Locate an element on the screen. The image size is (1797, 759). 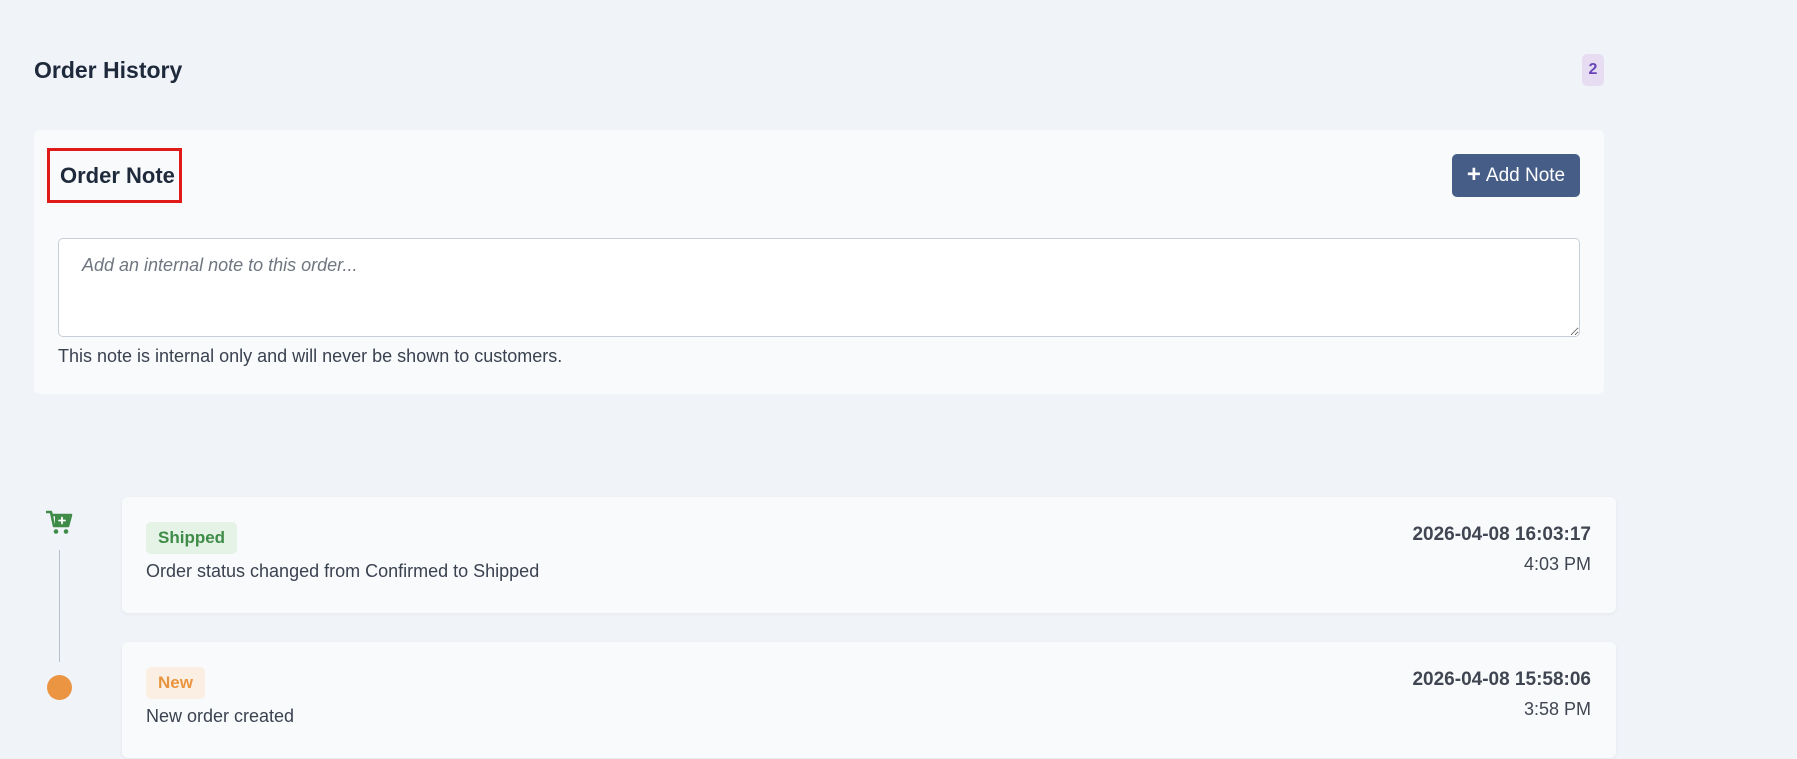
history-count-badge: 2 is located at coordinates (1593, 70).